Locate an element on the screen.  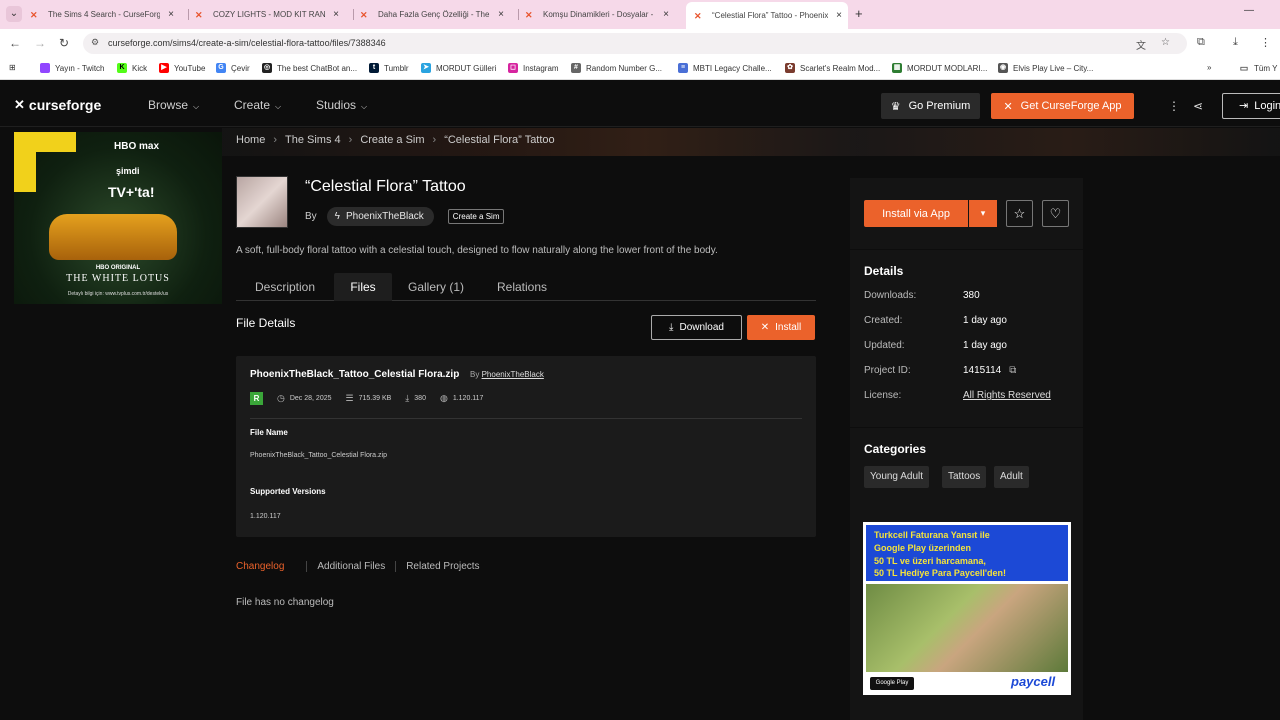
bookmark-item: t Tumblr is located at coordinates (389, 68).